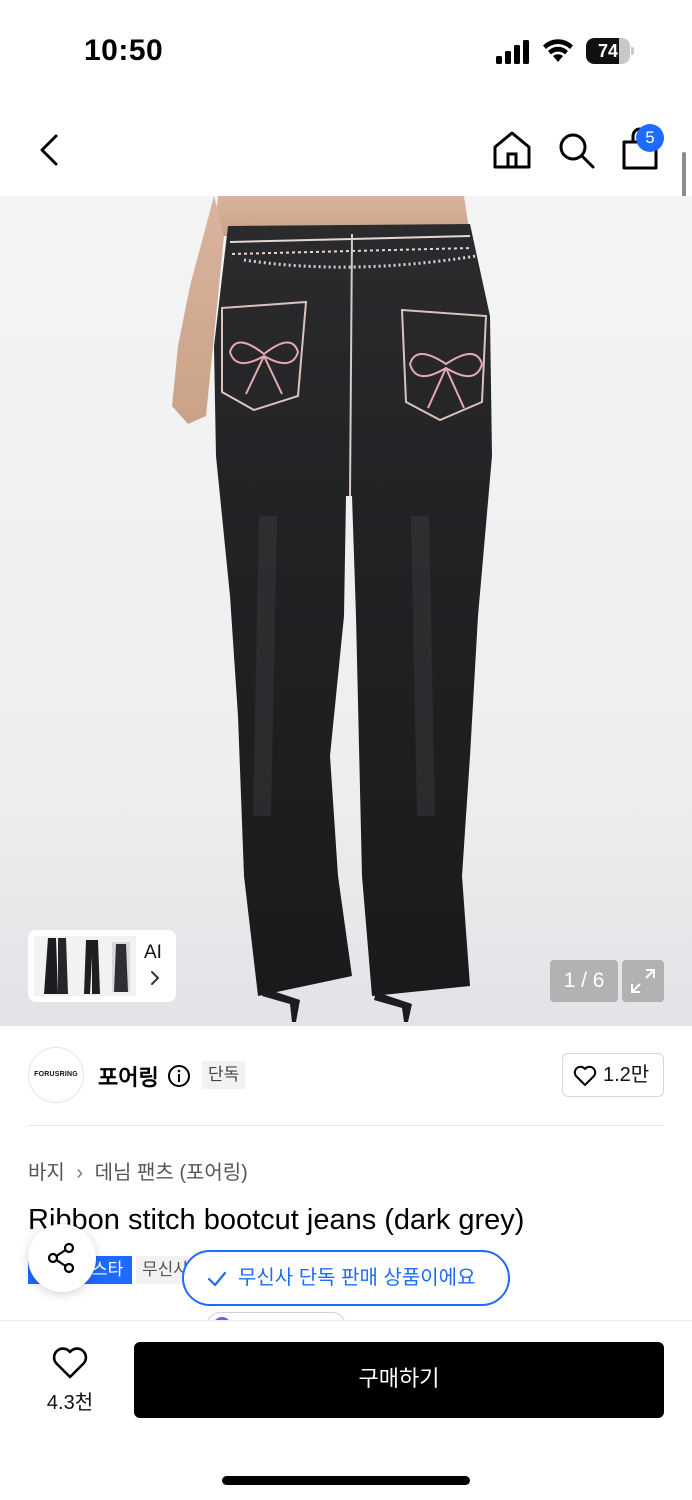  I want to click on expand-icon, so click(643, 981).